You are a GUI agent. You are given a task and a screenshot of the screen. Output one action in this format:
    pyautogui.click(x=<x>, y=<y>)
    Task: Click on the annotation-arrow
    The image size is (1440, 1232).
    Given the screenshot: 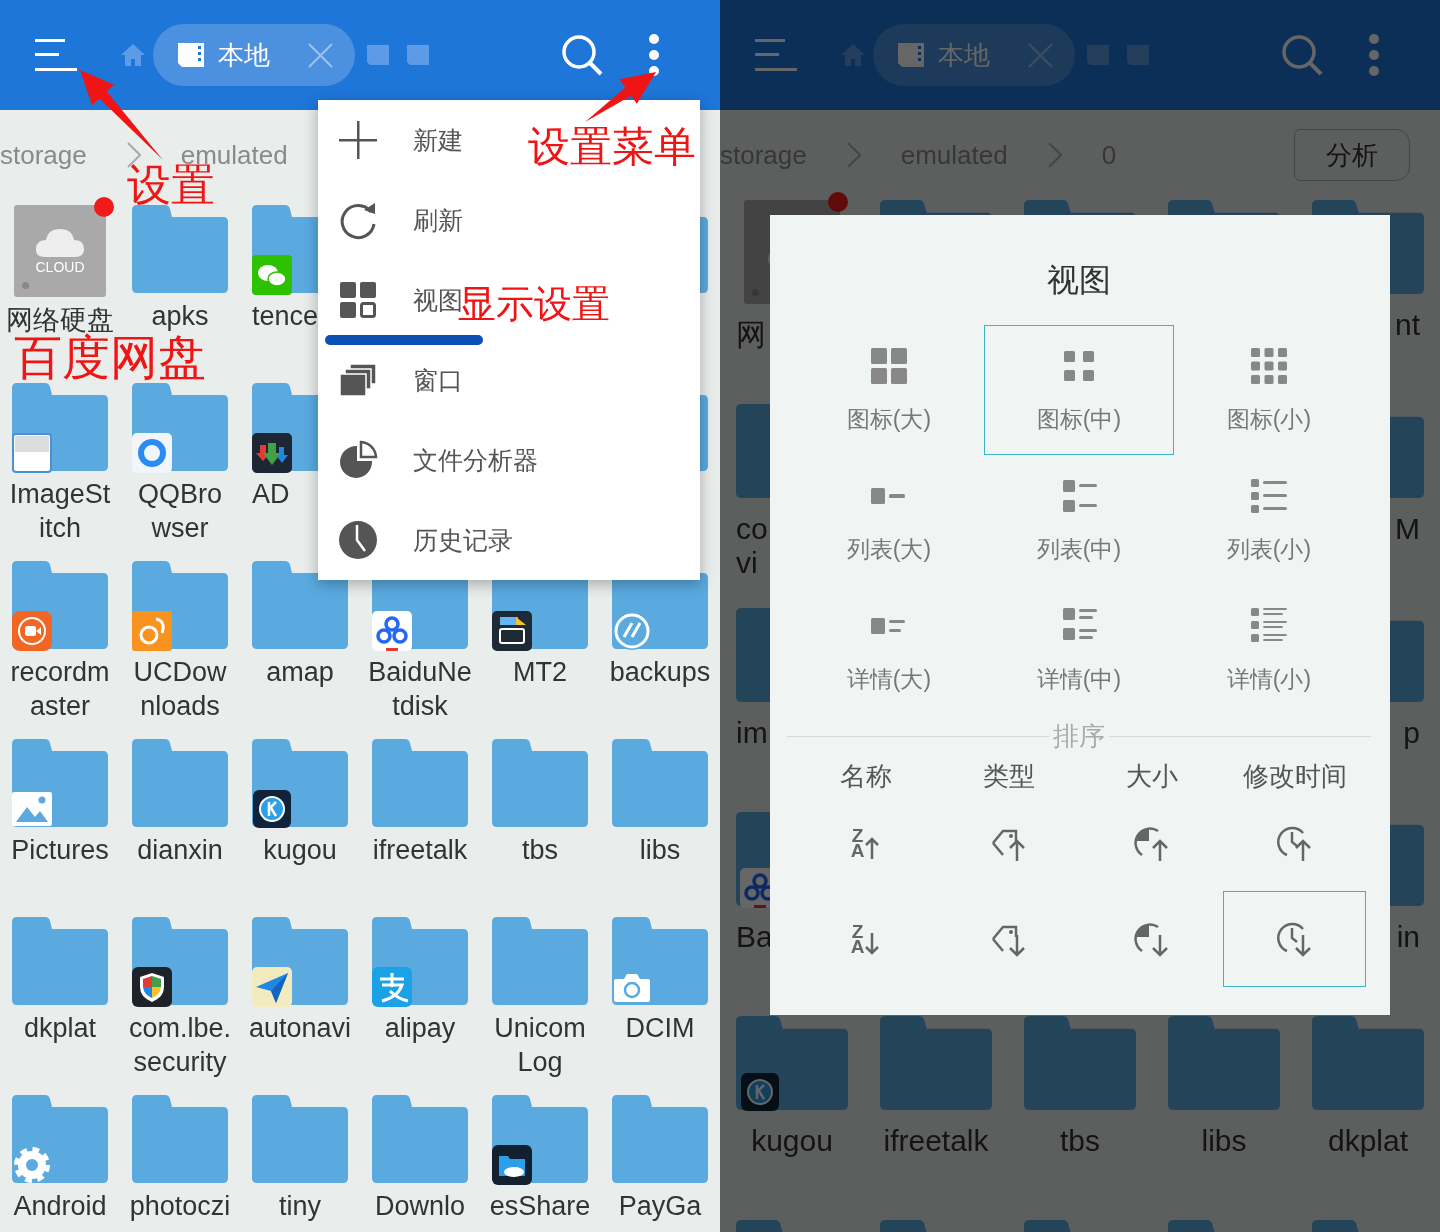 What is the action you would take?
    pyautogui.click(x=620, y=97)
    